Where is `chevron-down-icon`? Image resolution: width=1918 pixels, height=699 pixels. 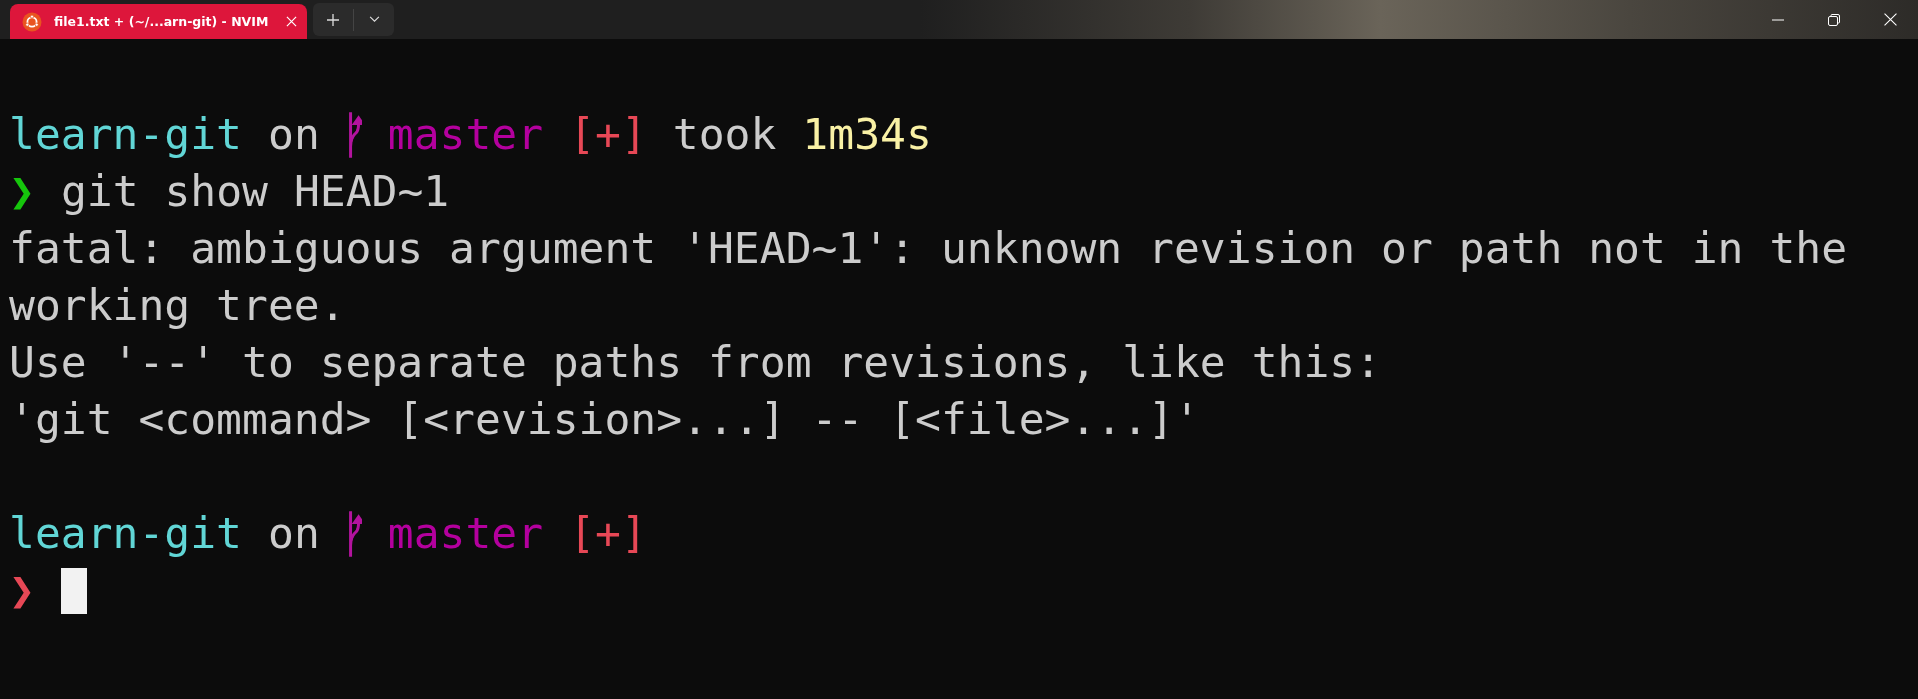
chevron-down-icon is located at coordinates (374, 19).